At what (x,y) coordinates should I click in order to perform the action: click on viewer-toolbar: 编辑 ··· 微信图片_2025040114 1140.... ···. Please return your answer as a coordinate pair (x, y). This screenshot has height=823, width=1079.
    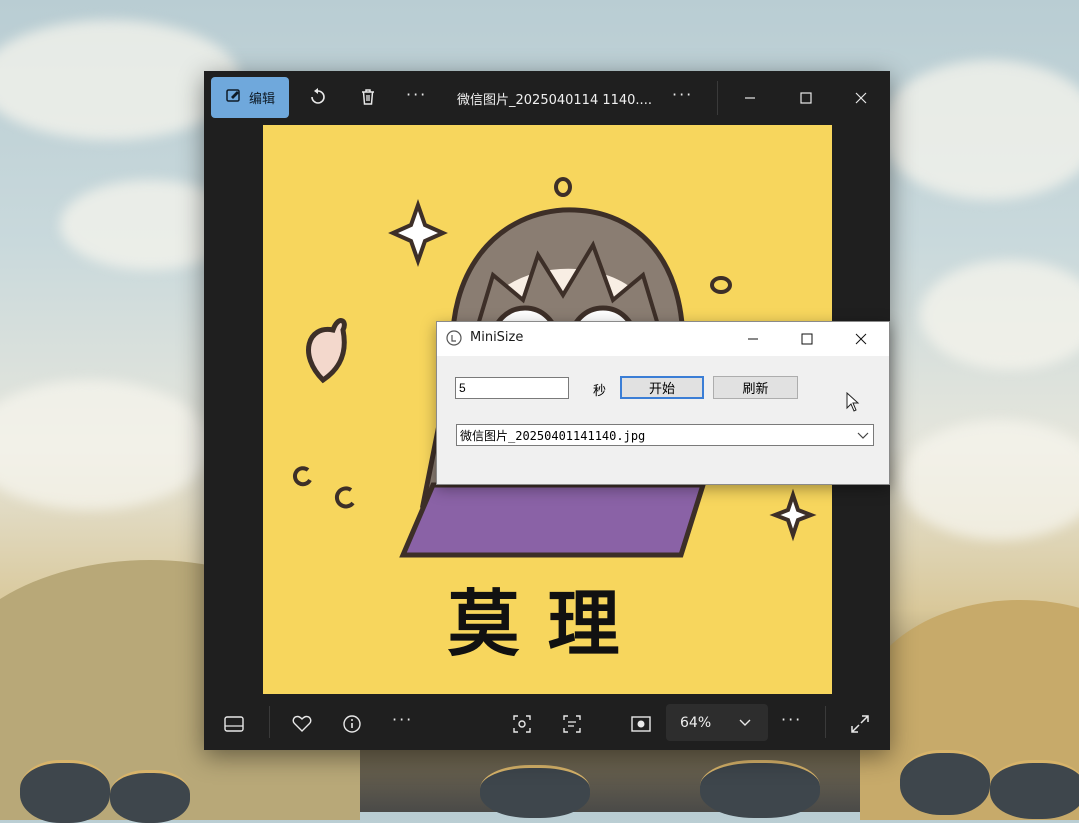
    Looking at the image, I should click on (547, 98).